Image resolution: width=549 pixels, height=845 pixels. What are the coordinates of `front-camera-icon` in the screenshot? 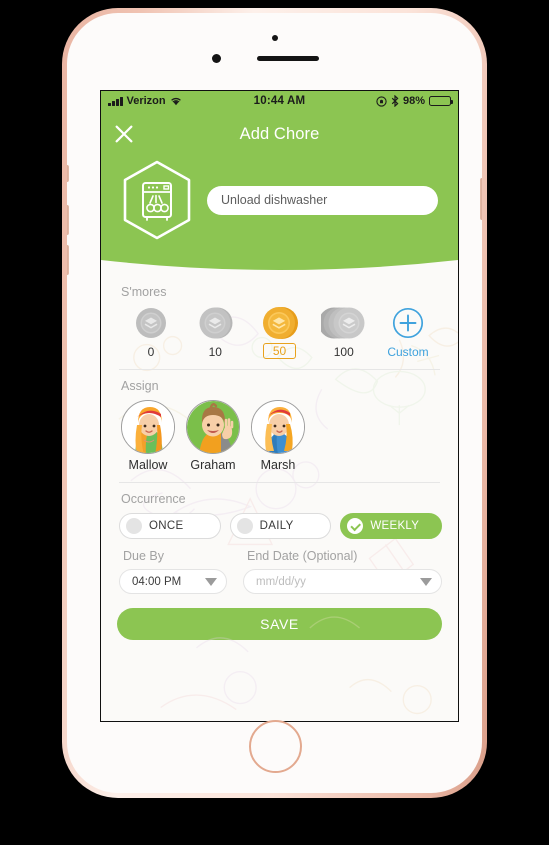 It's located at (274, 38).